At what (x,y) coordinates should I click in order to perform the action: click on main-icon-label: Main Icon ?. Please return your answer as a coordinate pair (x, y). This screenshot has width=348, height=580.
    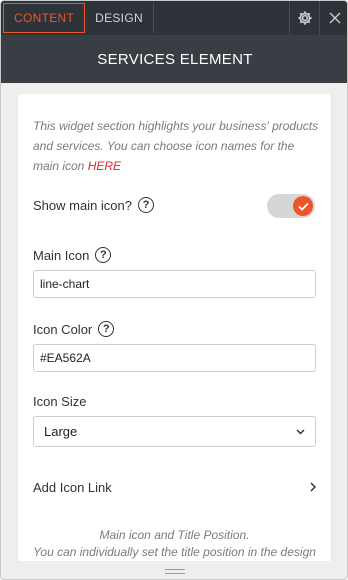
    Looking at the image, I should click on (72, 255).